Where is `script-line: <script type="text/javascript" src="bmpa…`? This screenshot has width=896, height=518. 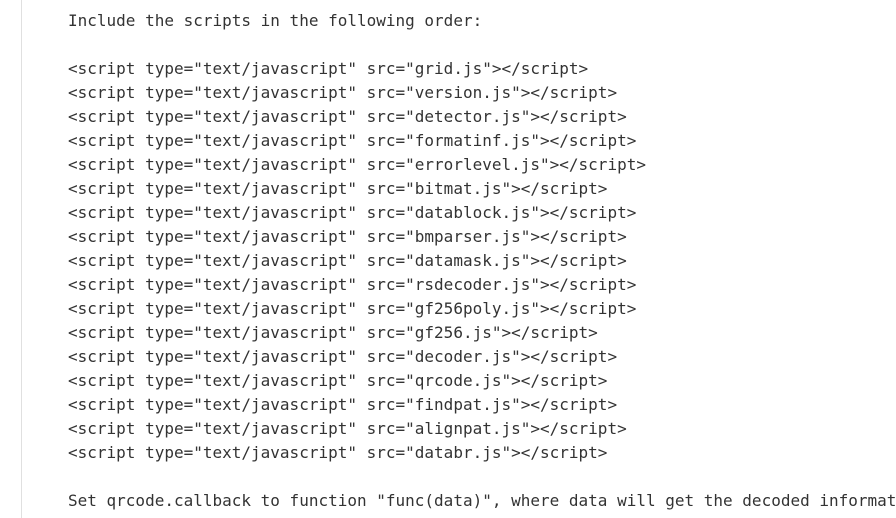
script-line: <script type="text/javascript" src="bmpa… is located at coordinates (347, 236).